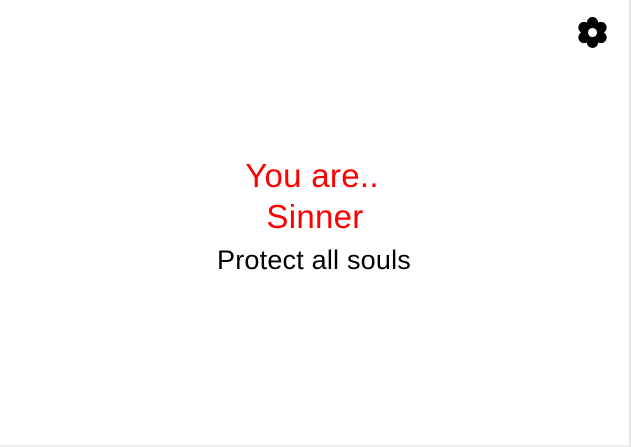 The width and height of the screenshot is (631, 447). Describe the element at coordinates (312, 175) in the screenshot. I see `role-prefix: You are..` at that location.